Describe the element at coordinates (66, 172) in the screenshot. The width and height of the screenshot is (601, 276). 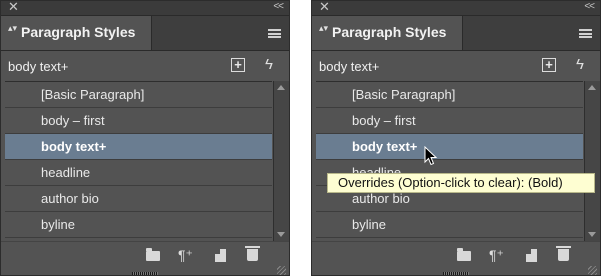
I see `list-item-label: headline` at that location.